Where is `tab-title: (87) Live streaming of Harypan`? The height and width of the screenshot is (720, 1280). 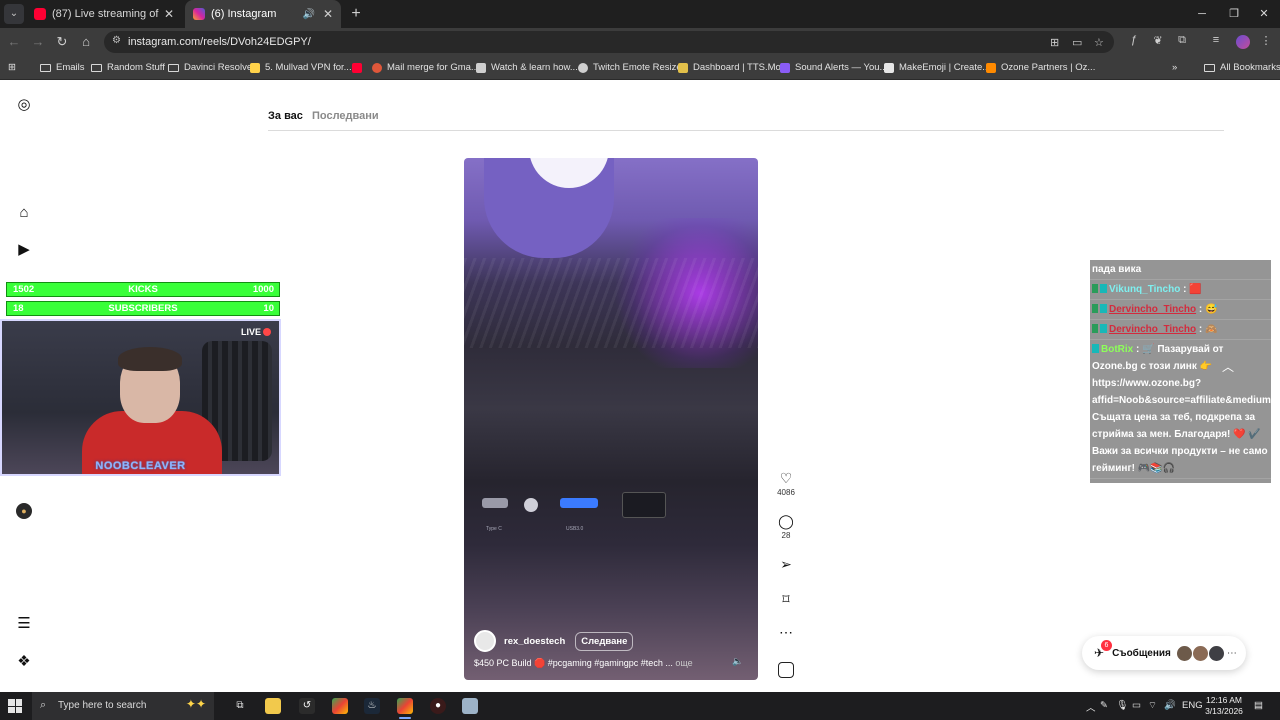 tab-title: (87) Live streaming of Harypan is located at coordinates (107, 14).